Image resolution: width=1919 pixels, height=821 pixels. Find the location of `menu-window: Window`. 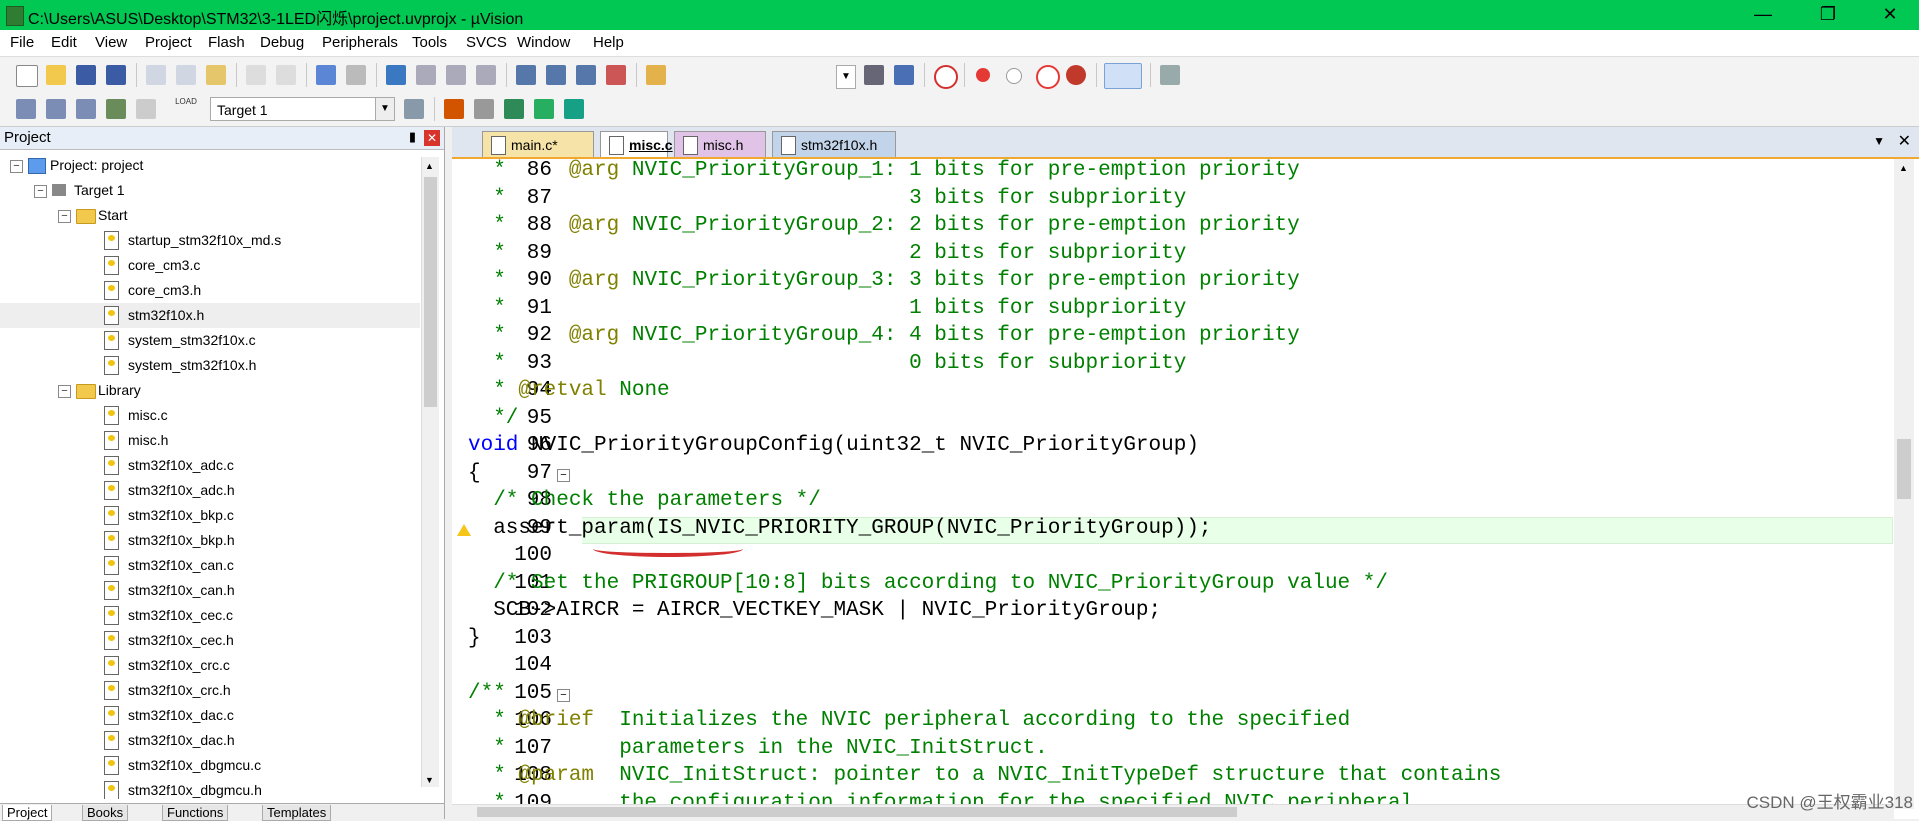

menu-window: Window is located at coordinates (543, 42).